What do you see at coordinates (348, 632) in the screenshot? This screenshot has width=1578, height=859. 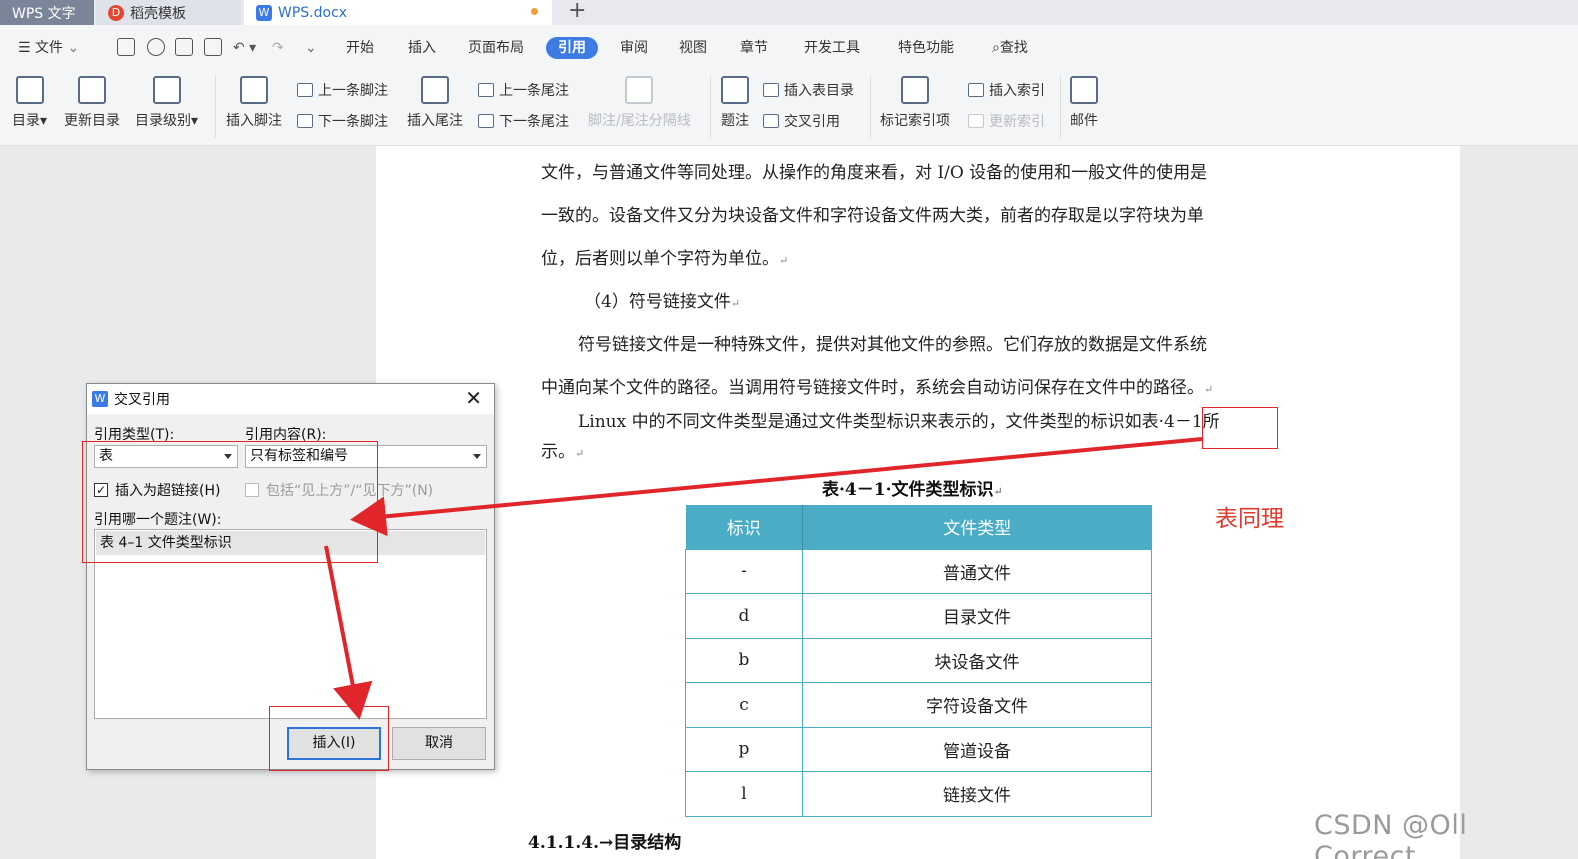 I see `arrow-to-insert` at bounding box center [348, 632].